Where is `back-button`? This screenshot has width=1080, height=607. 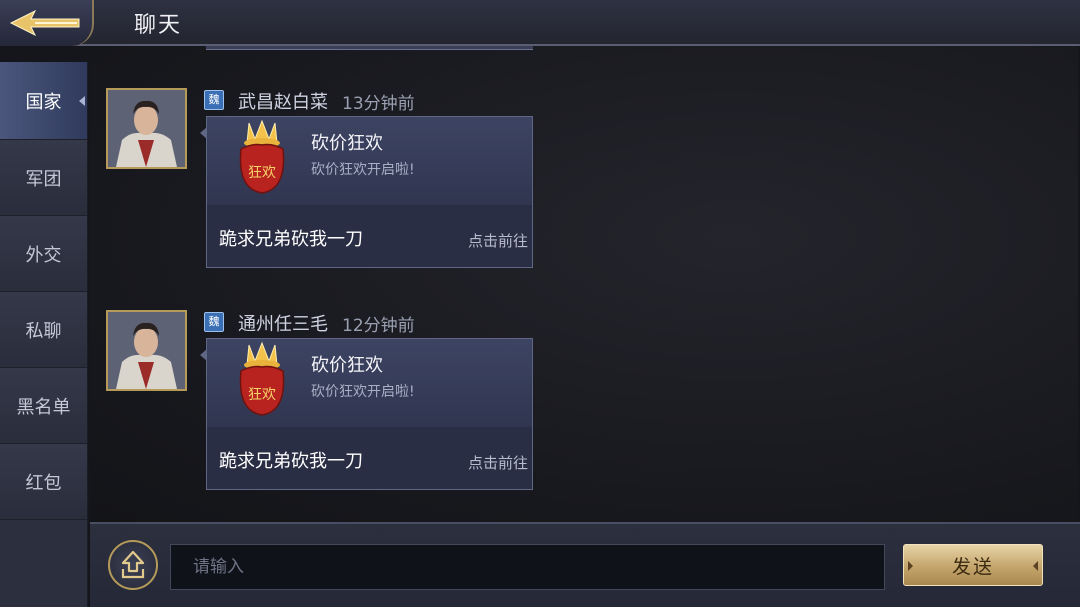
back-button is located at coordinates (47, 23).